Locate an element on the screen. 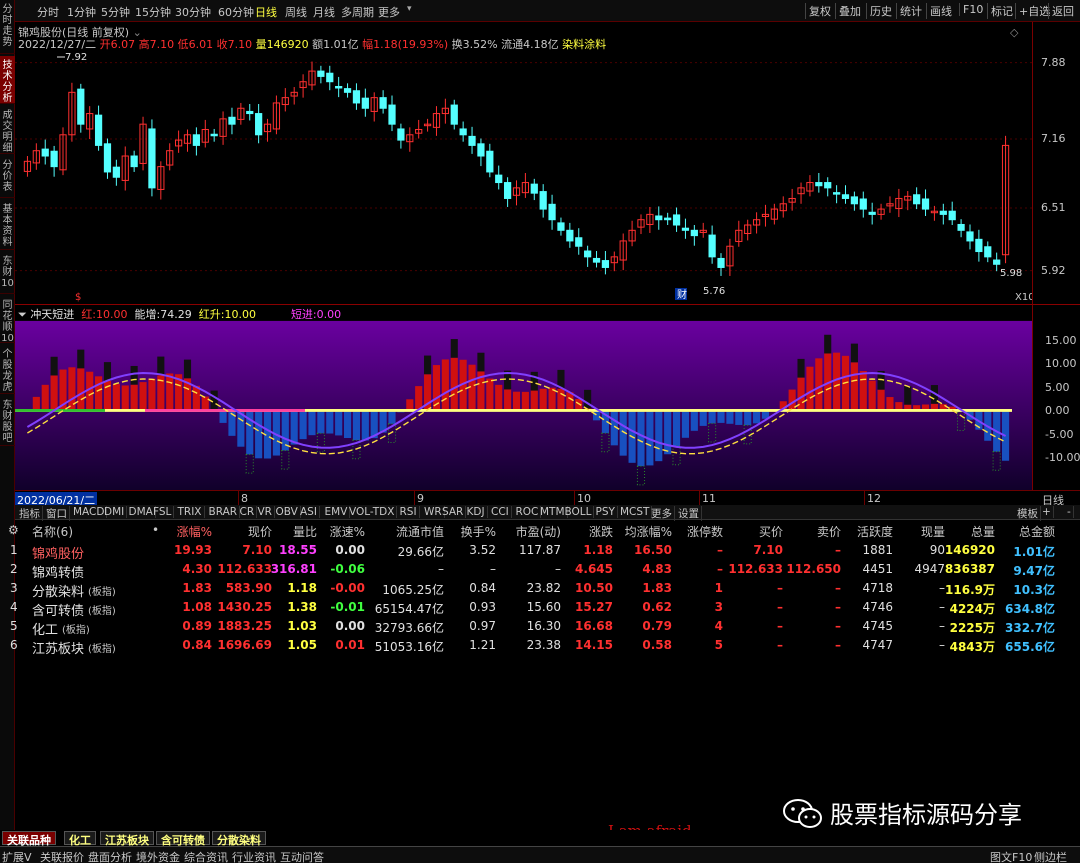 This screenshot has height=863, width=1080. left-nav-item-0: 分时走势 is located at coordinates (7, 27).